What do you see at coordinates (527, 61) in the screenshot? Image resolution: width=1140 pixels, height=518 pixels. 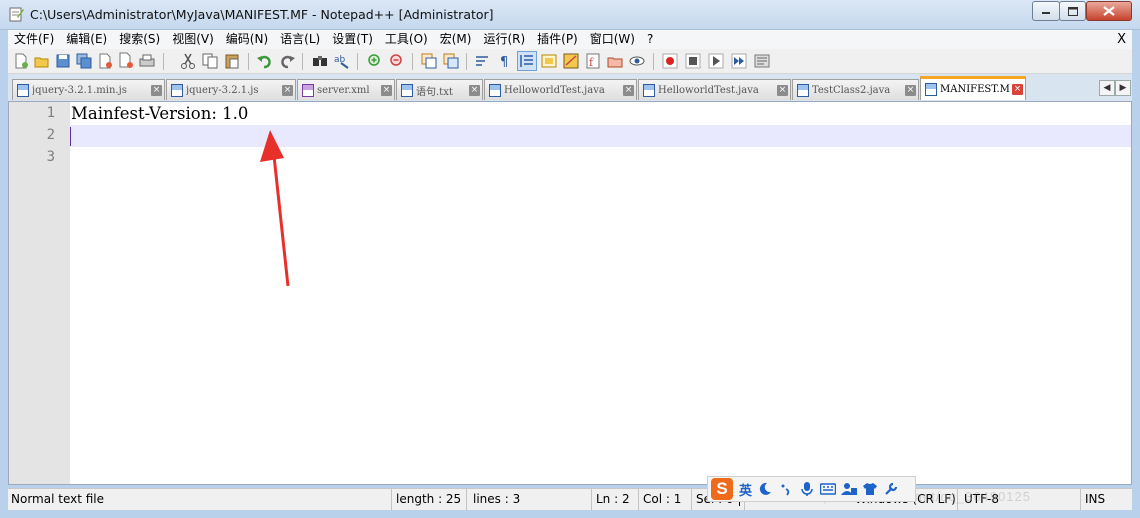 I see `indent-guide-icon` at bounding box center [527, 61].